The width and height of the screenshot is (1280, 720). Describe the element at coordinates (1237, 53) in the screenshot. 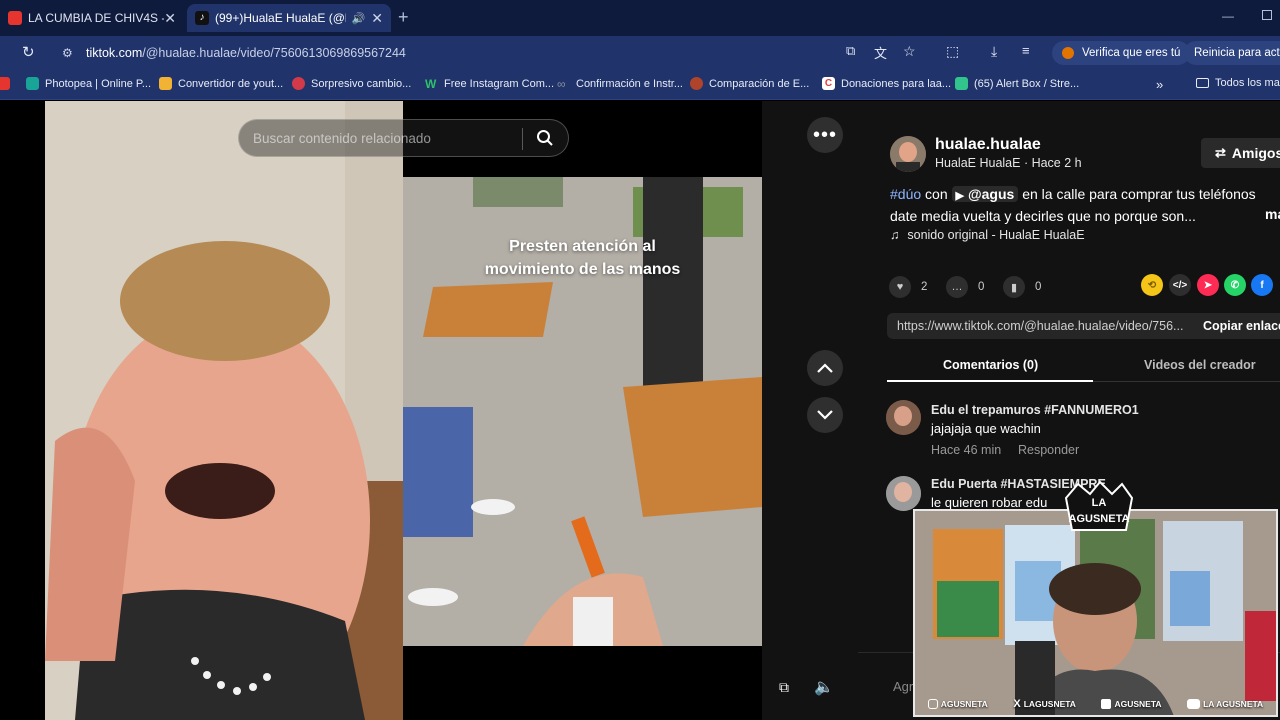

I see `restart-label: Reinicia para actua` at that location.